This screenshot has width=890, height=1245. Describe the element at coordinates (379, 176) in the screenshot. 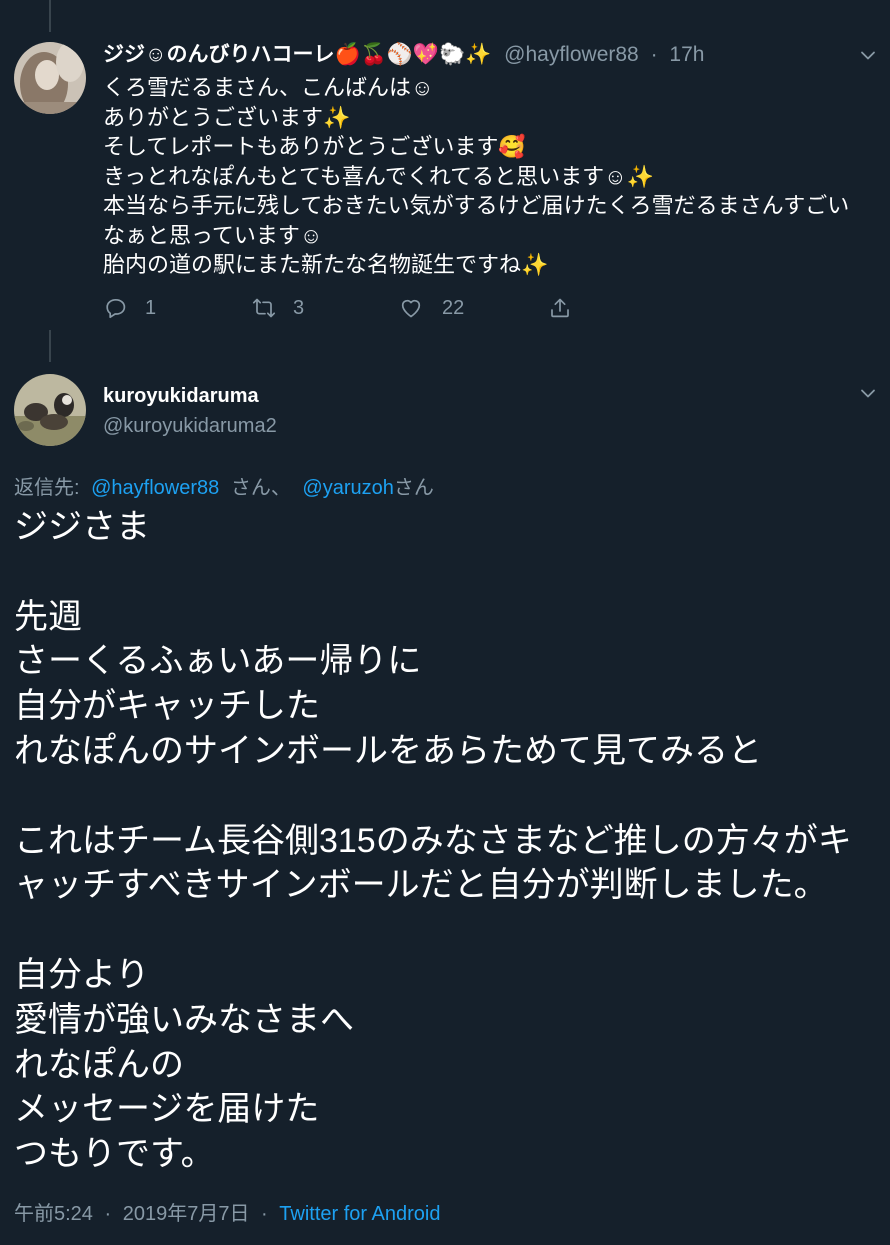

I see `tweet-text-line: きっとれなぽんもとても喜んでくれてると思います☺✨` at that location.